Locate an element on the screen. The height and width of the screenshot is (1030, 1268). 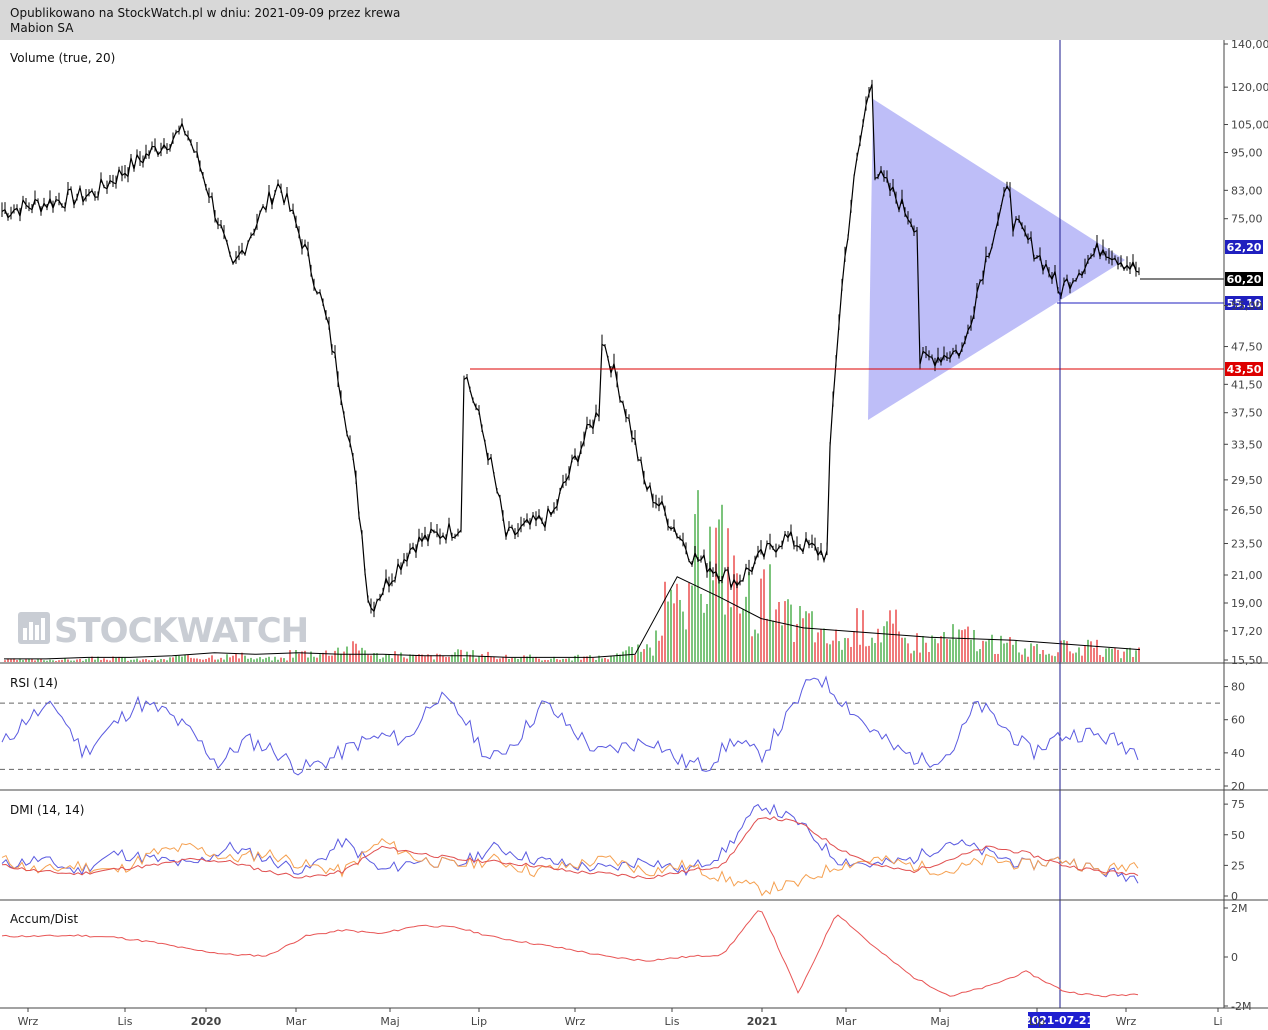
watermark: STOCKWATCH is located at coordinates (163, 631).